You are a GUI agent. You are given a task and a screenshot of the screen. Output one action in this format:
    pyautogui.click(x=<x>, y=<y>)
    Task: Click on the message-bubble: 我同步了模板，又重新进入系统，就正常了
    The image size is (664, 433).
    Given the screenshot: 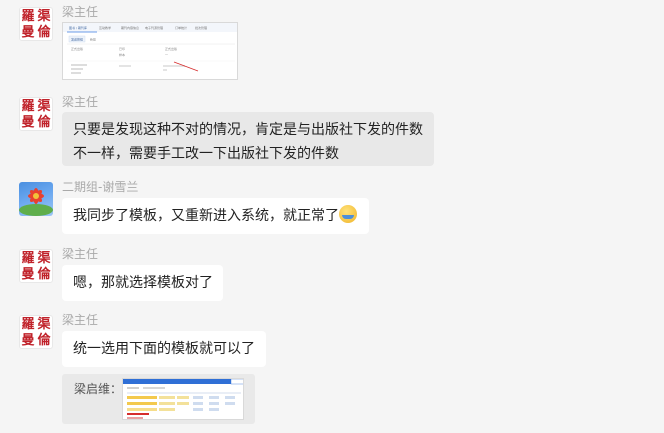 What is the action you would take?
    pyautogui.click(x=215, y=216)
    